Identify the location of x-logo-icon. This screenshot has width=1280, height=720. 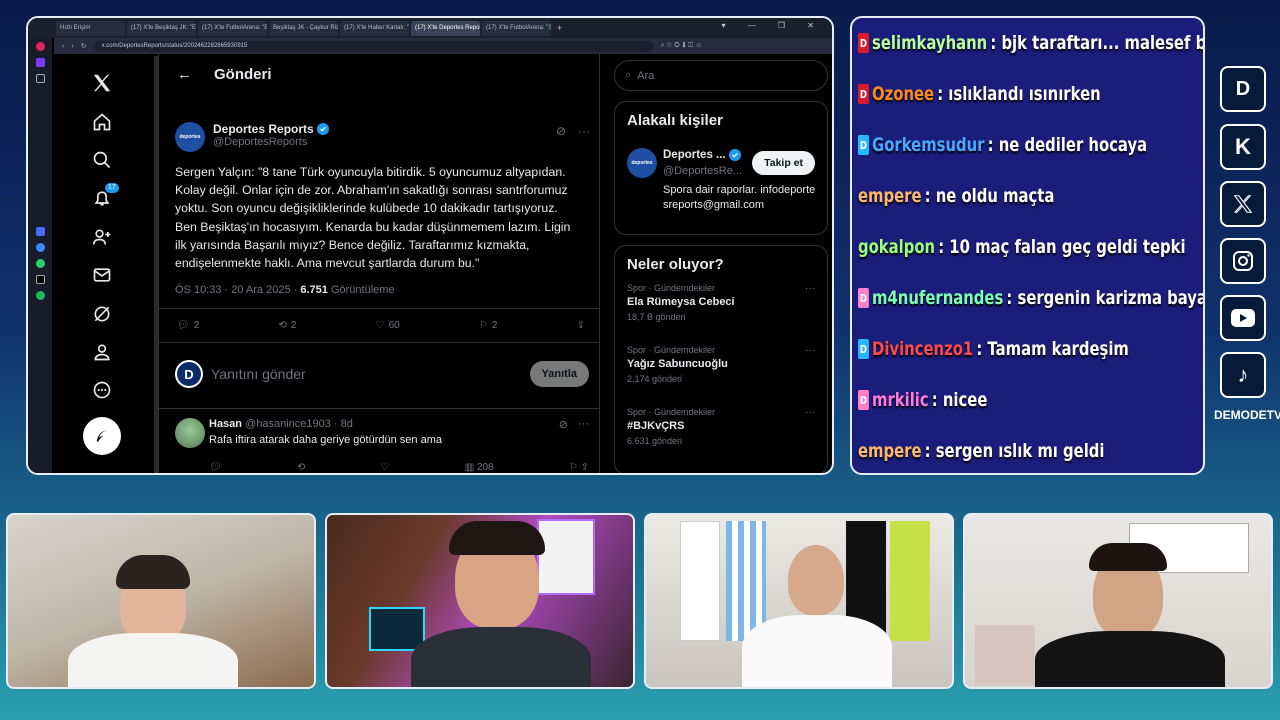
(102, 83).